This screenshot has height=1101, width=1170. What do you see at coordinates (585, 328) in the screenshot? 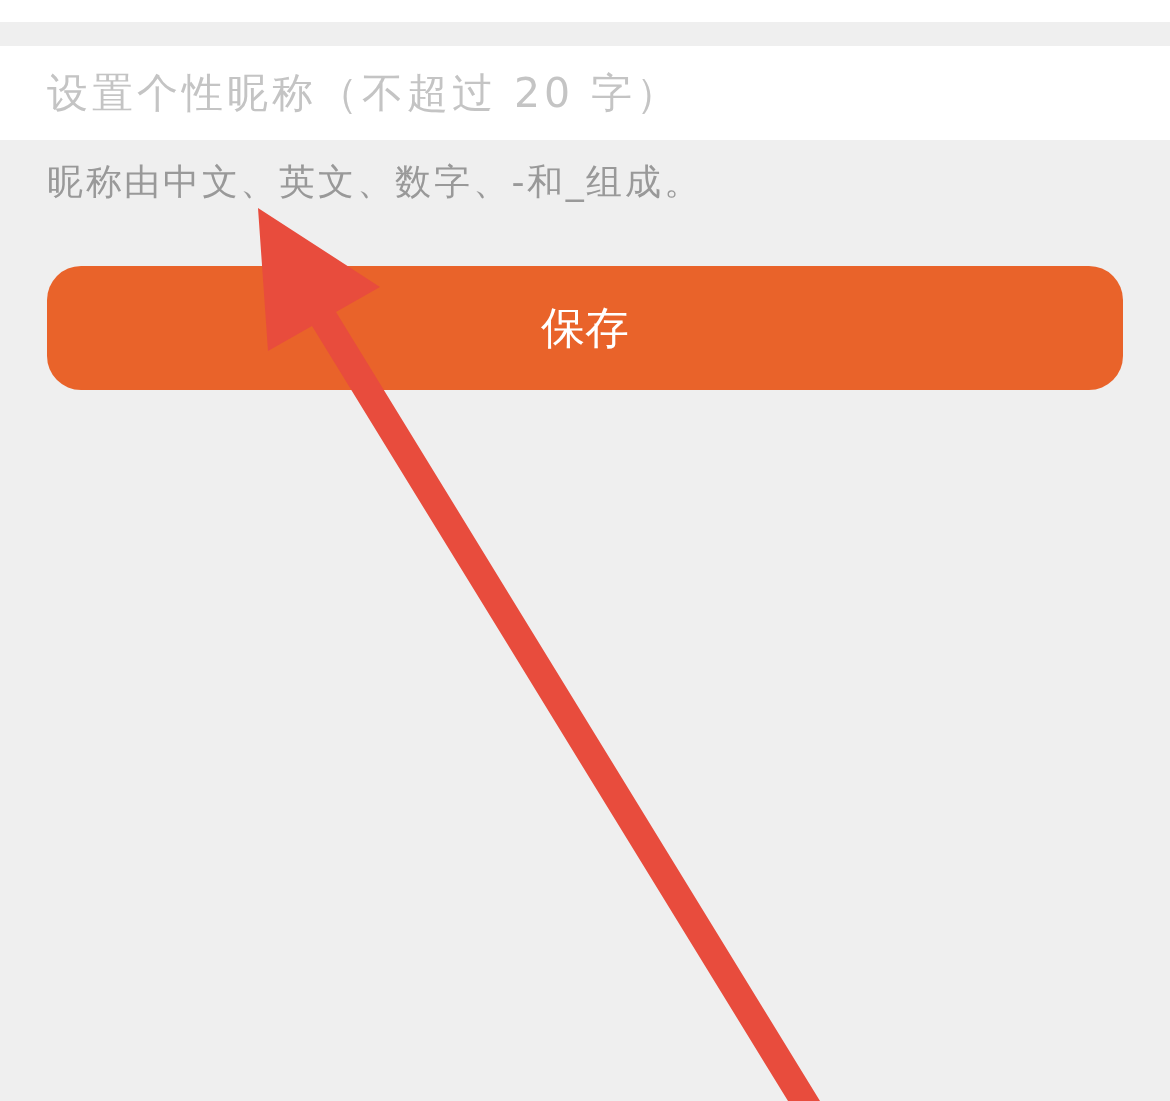
I see `save-button: 保存` at bounding box center [585, 328].